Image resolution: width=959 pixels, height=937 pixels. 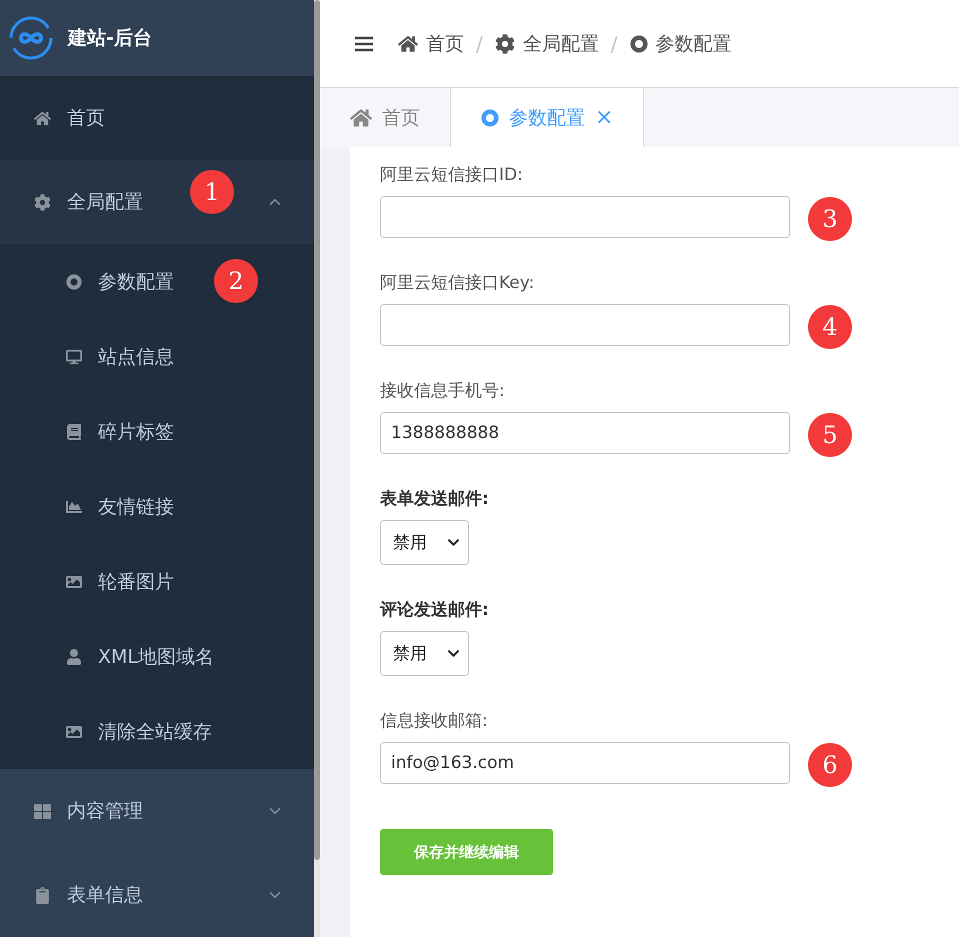 I want to click on field-label: 阿里云短信接口Key:, so click(x=458, y=283).